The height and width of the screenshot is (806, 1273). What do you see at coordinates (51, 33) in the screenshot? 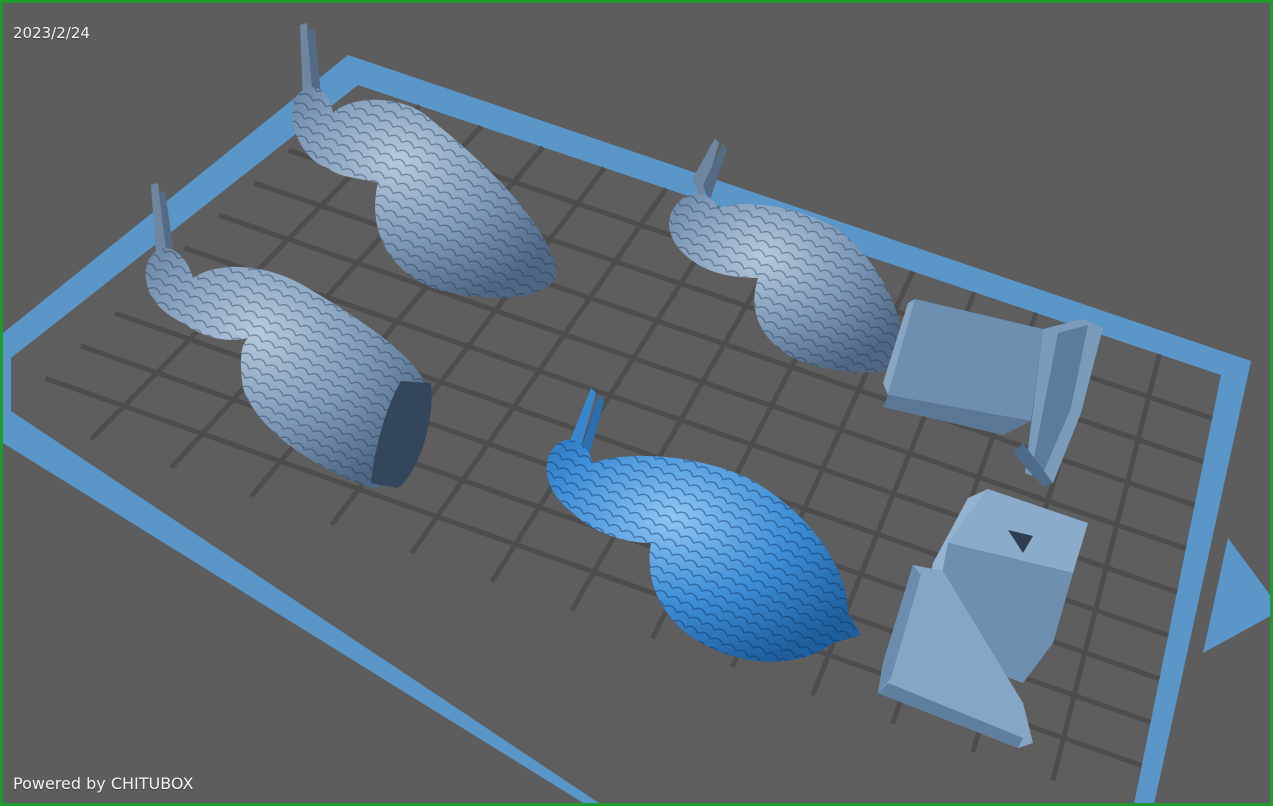
I see `date-label: 2023/2/24` at bounding box center [51, 33].